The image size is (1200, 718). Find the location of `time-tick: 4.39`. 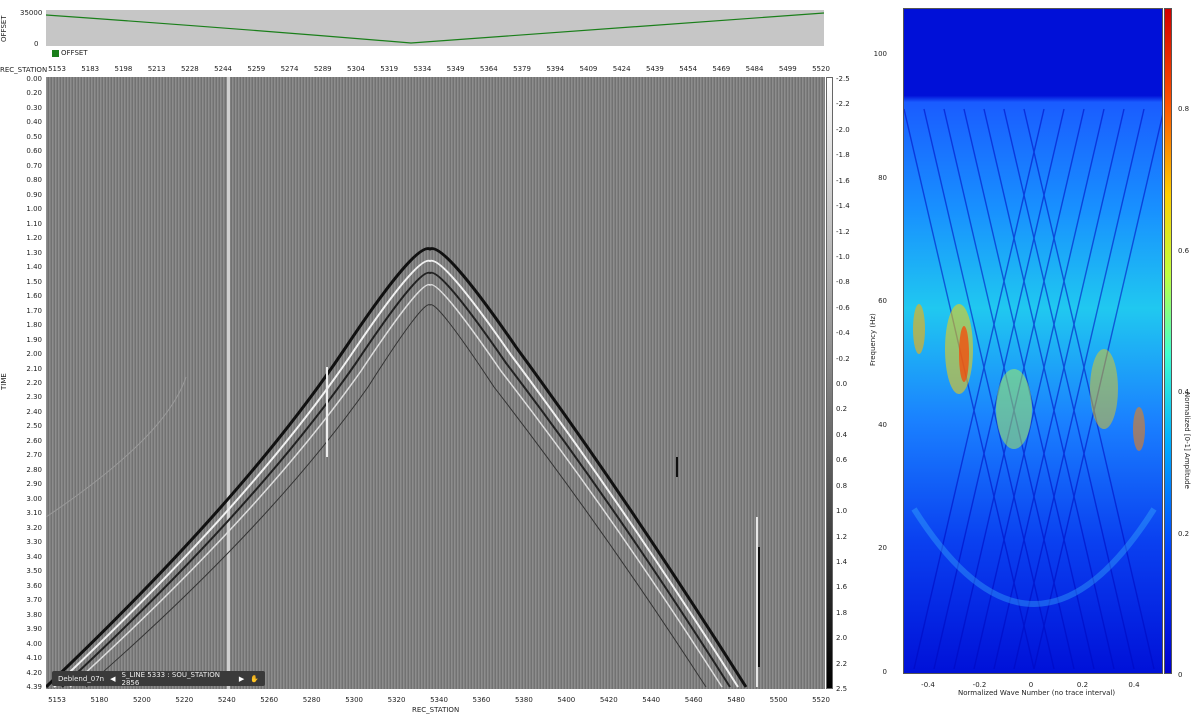

time-tick: 4.39 is located at coordinates (34, 687).